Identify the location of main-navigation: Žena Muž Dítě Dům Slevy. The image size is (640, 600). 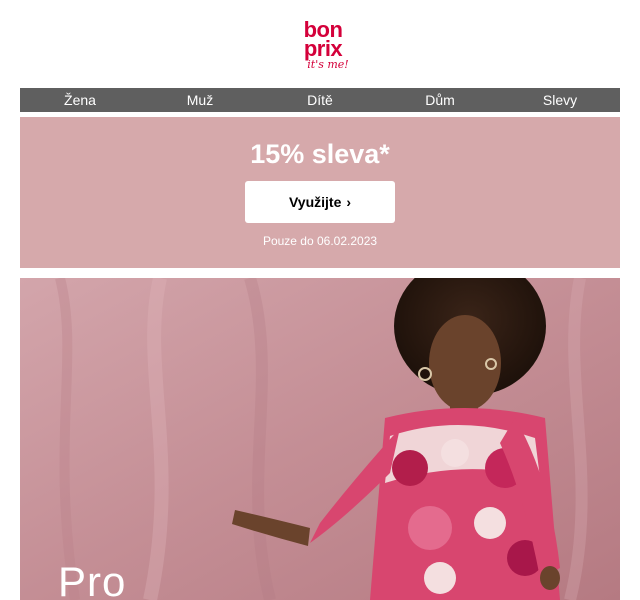
(320, 100).